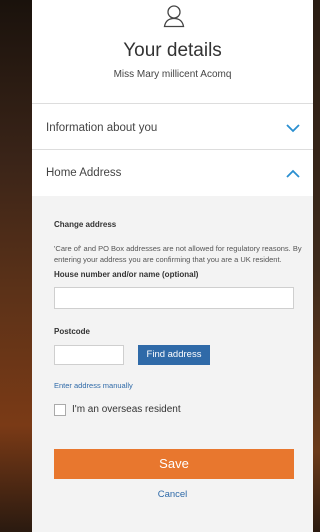 Image resolution: width=320 pixels, height=532 pixels. Describe the element at coordinates (174, 464) in the screenshot. I see `save-button: Save` at that location.